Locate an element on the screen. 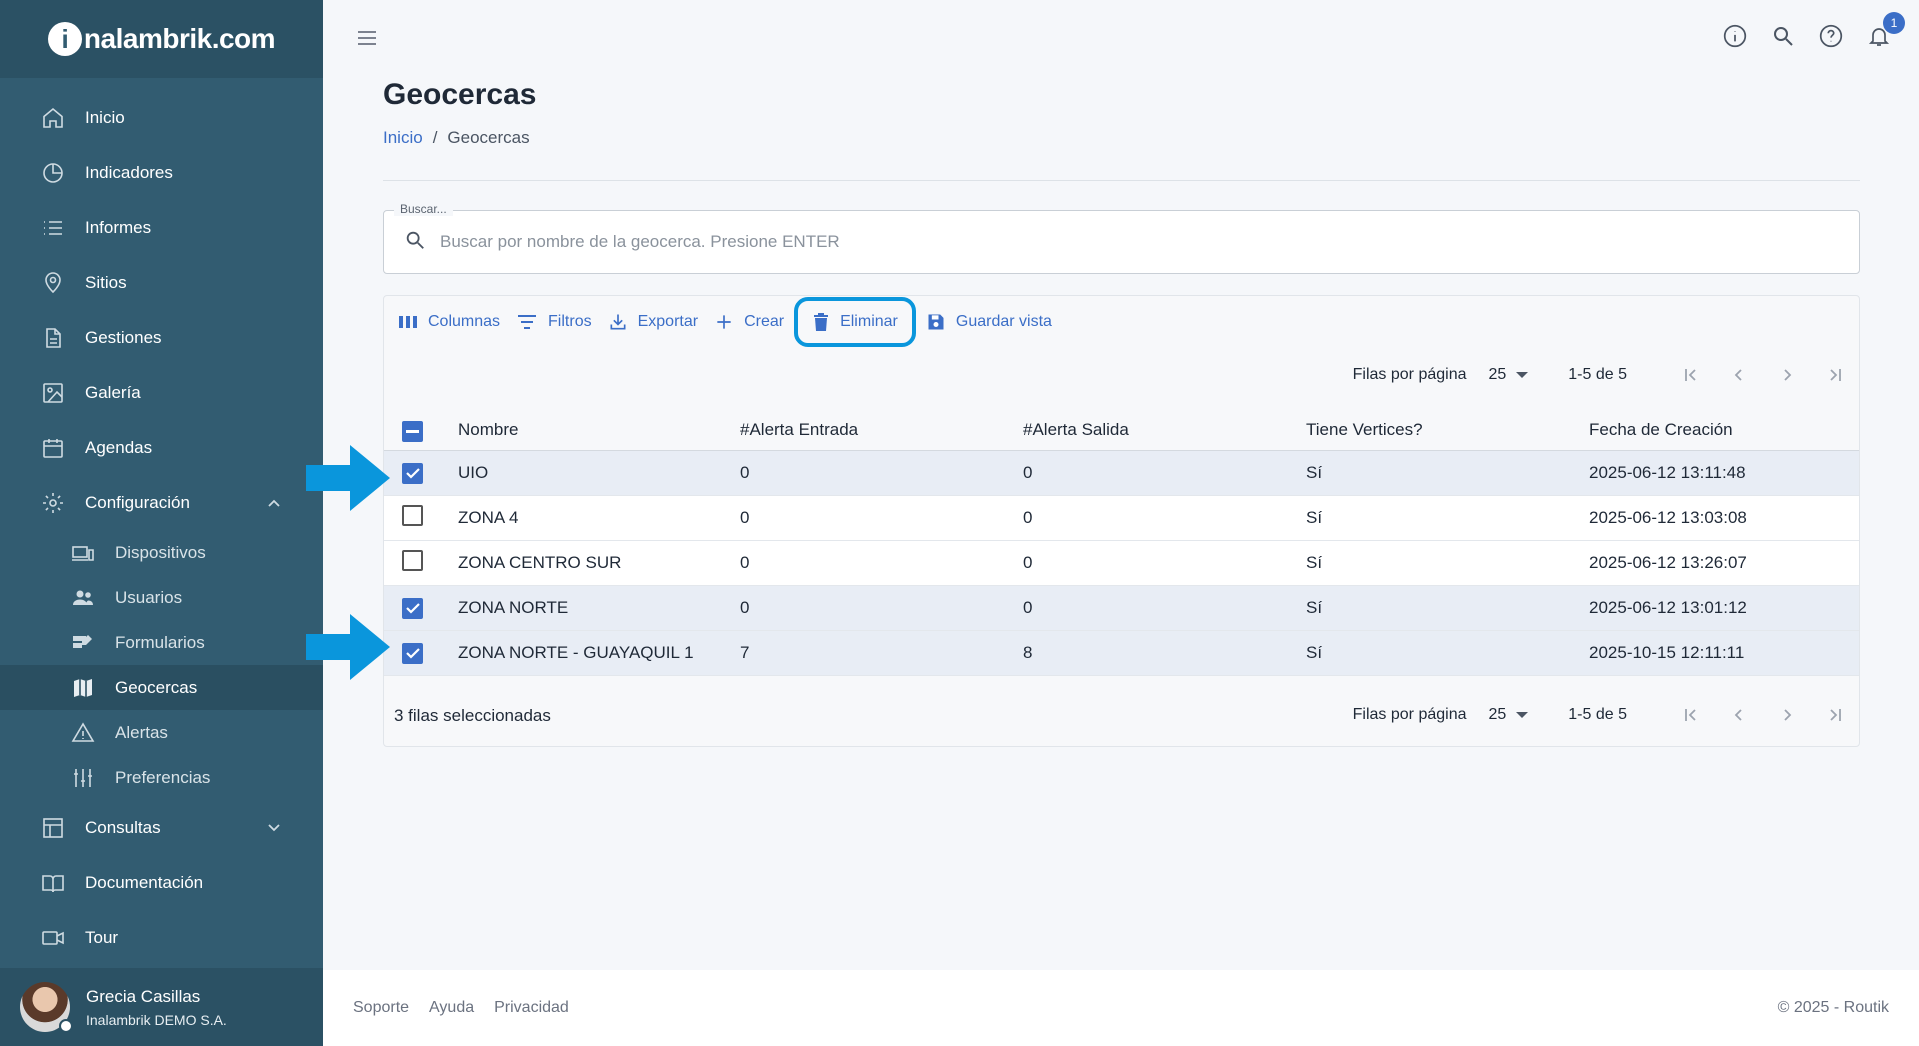 The image size is (1919, 1046). divider is located at coordinates (1121, 180).